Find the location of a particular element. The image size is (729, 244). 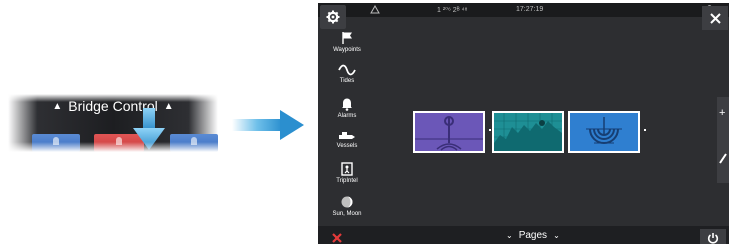

add-icon: + is located at coordinates (722, 113).